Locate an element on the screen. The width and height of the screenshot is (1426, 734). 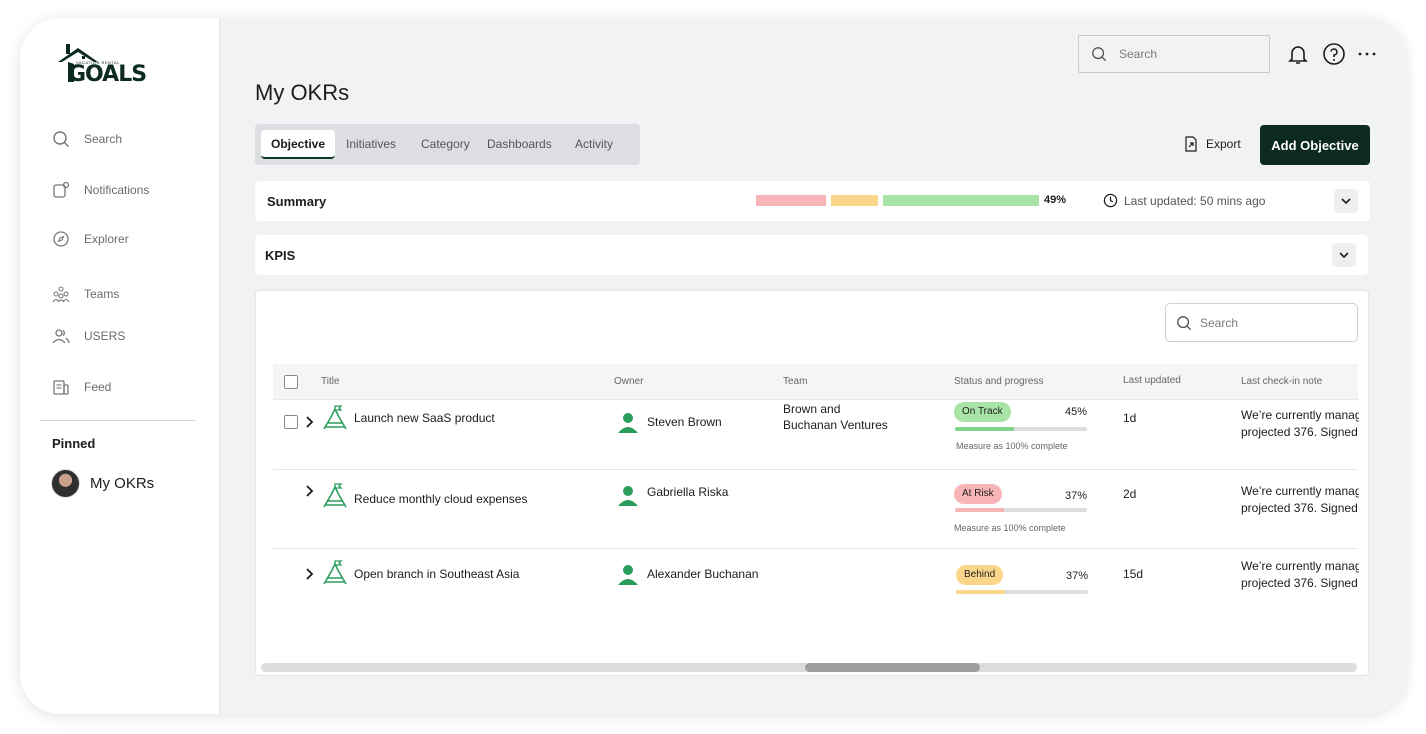
sidebar-item-teams: Teams is located at coordinates (85, 294).